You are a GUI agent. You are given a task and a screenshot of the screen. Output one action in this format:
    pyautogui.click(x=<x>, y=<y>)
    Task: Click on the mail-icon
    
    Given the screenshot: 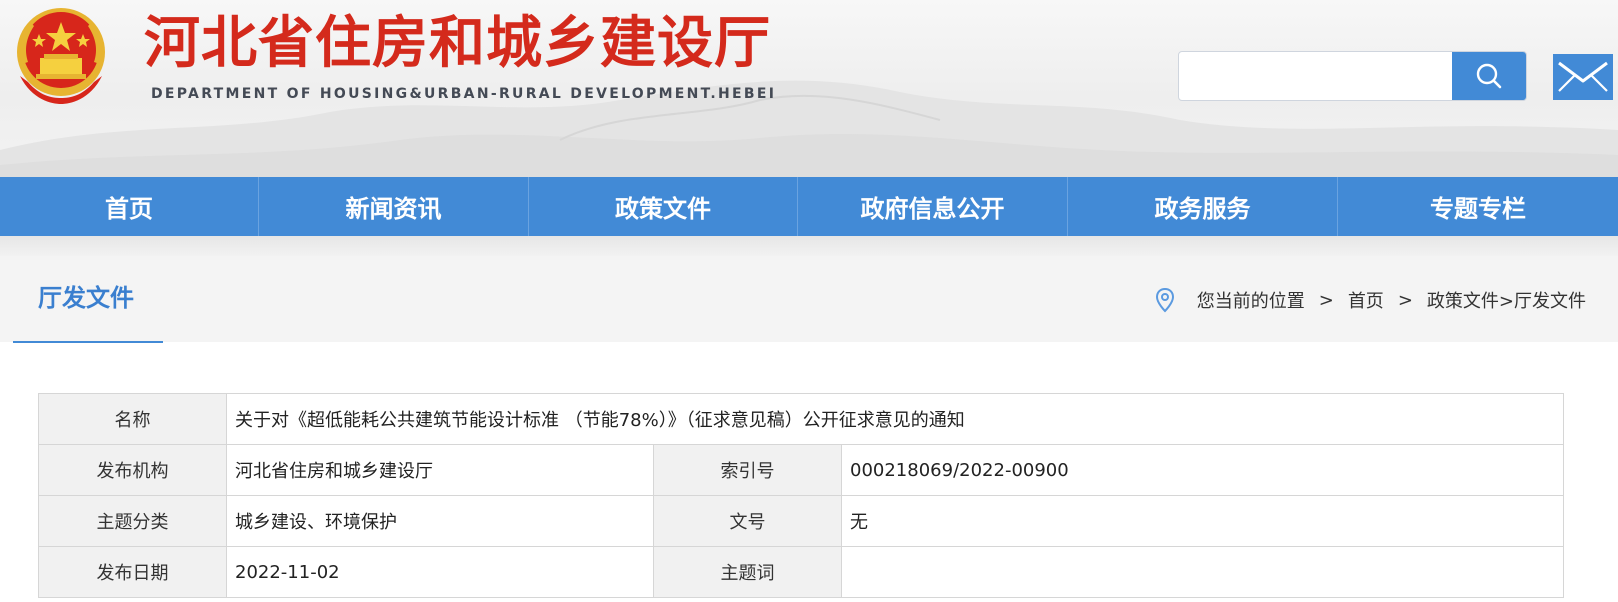 What is the action you would take?
    pyautogui.click(x=1583, y=76)
    